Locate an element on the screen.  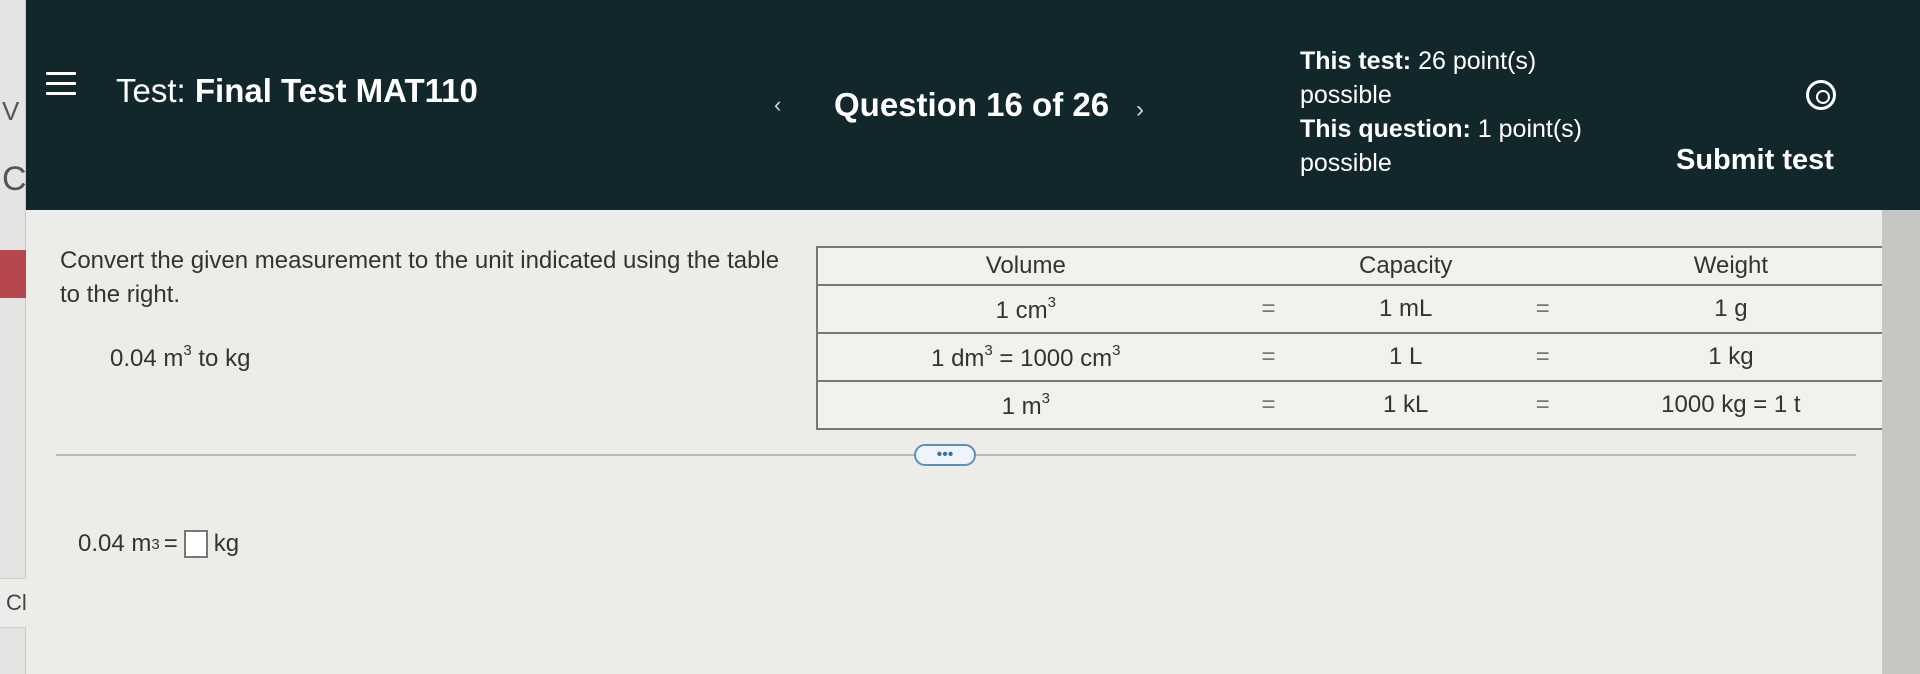
problem-value: 0.04 m is located at coordinates (147, 358).